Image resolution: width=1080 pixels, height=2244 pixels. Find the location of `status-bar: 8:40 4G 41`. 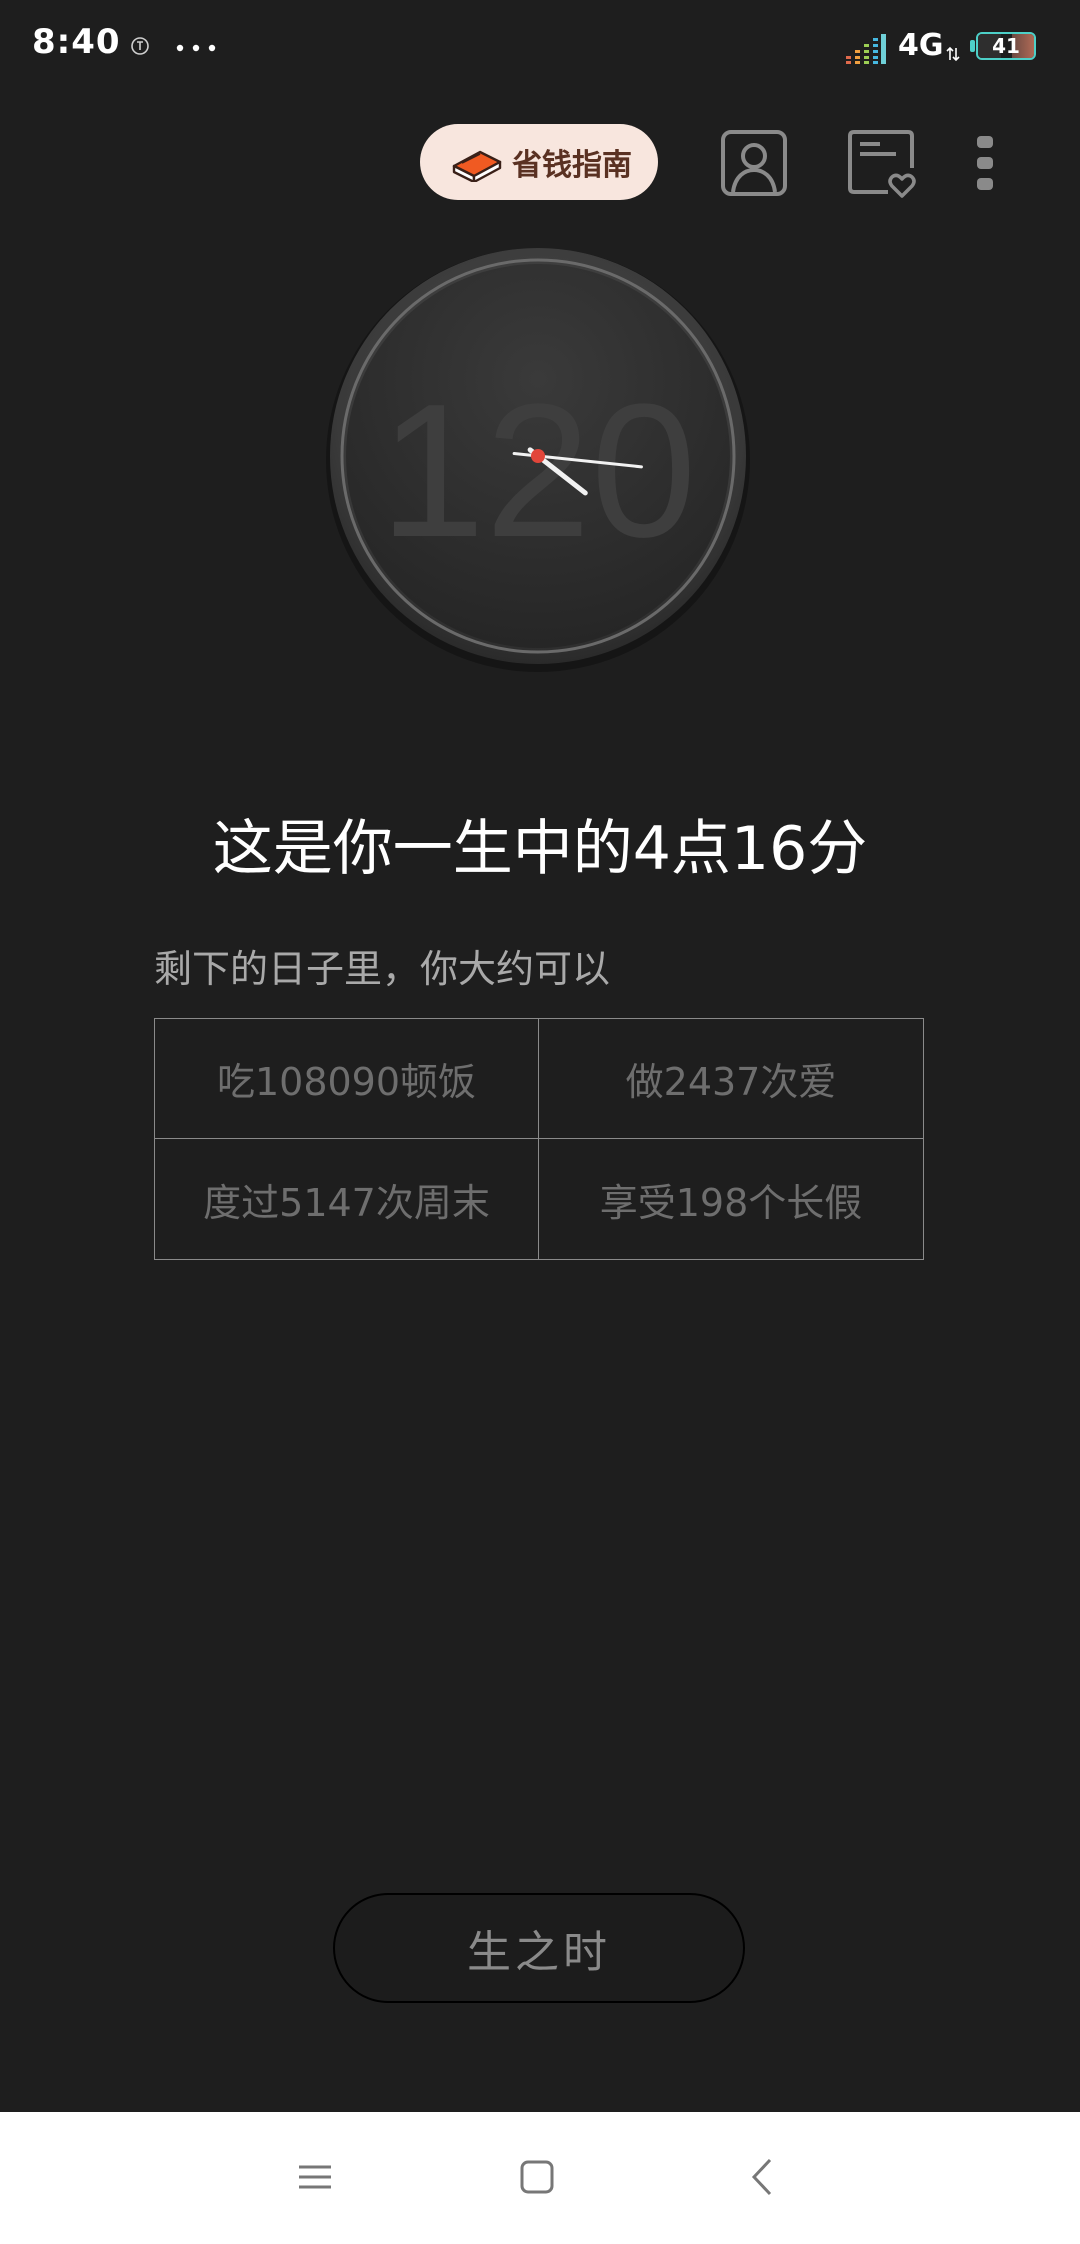

status-bar: 8:40 4G 41 is located at coordinates (540, 48).